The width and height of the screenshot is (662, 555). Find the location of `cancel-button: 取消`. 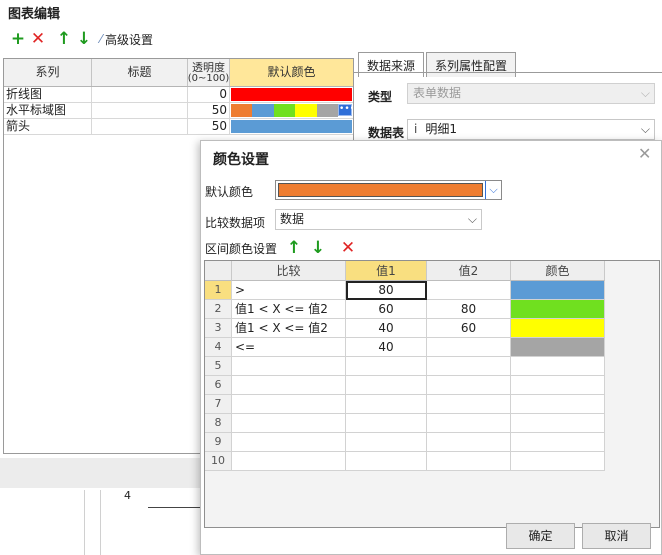

cancel-button: 取消 is located at coordinates (616, 536).